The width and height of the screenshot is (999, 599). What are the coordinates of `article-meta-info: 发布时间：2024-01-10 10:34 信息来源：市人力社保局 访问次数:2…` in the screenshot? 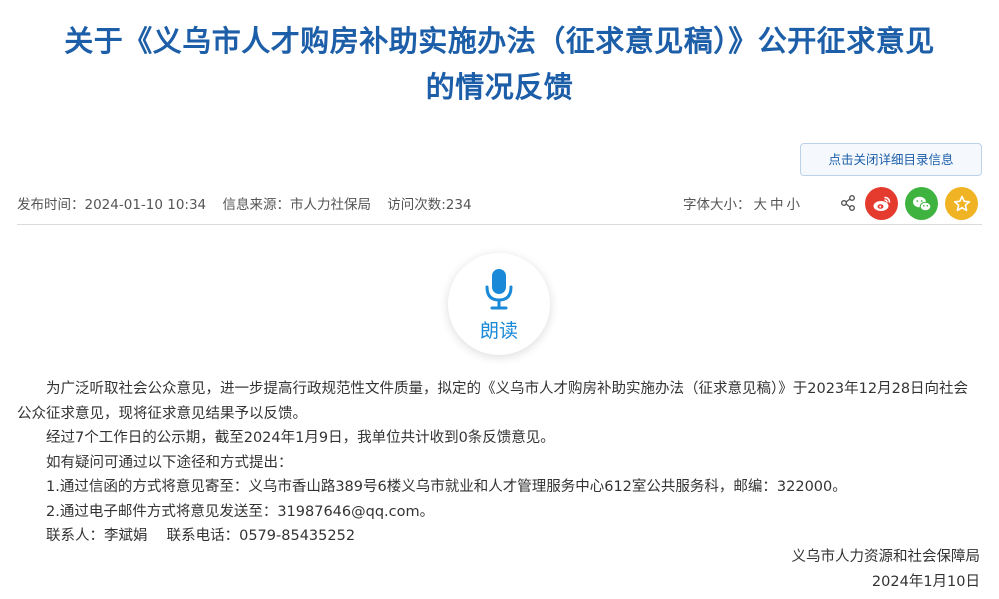 It's located at (250, 203).